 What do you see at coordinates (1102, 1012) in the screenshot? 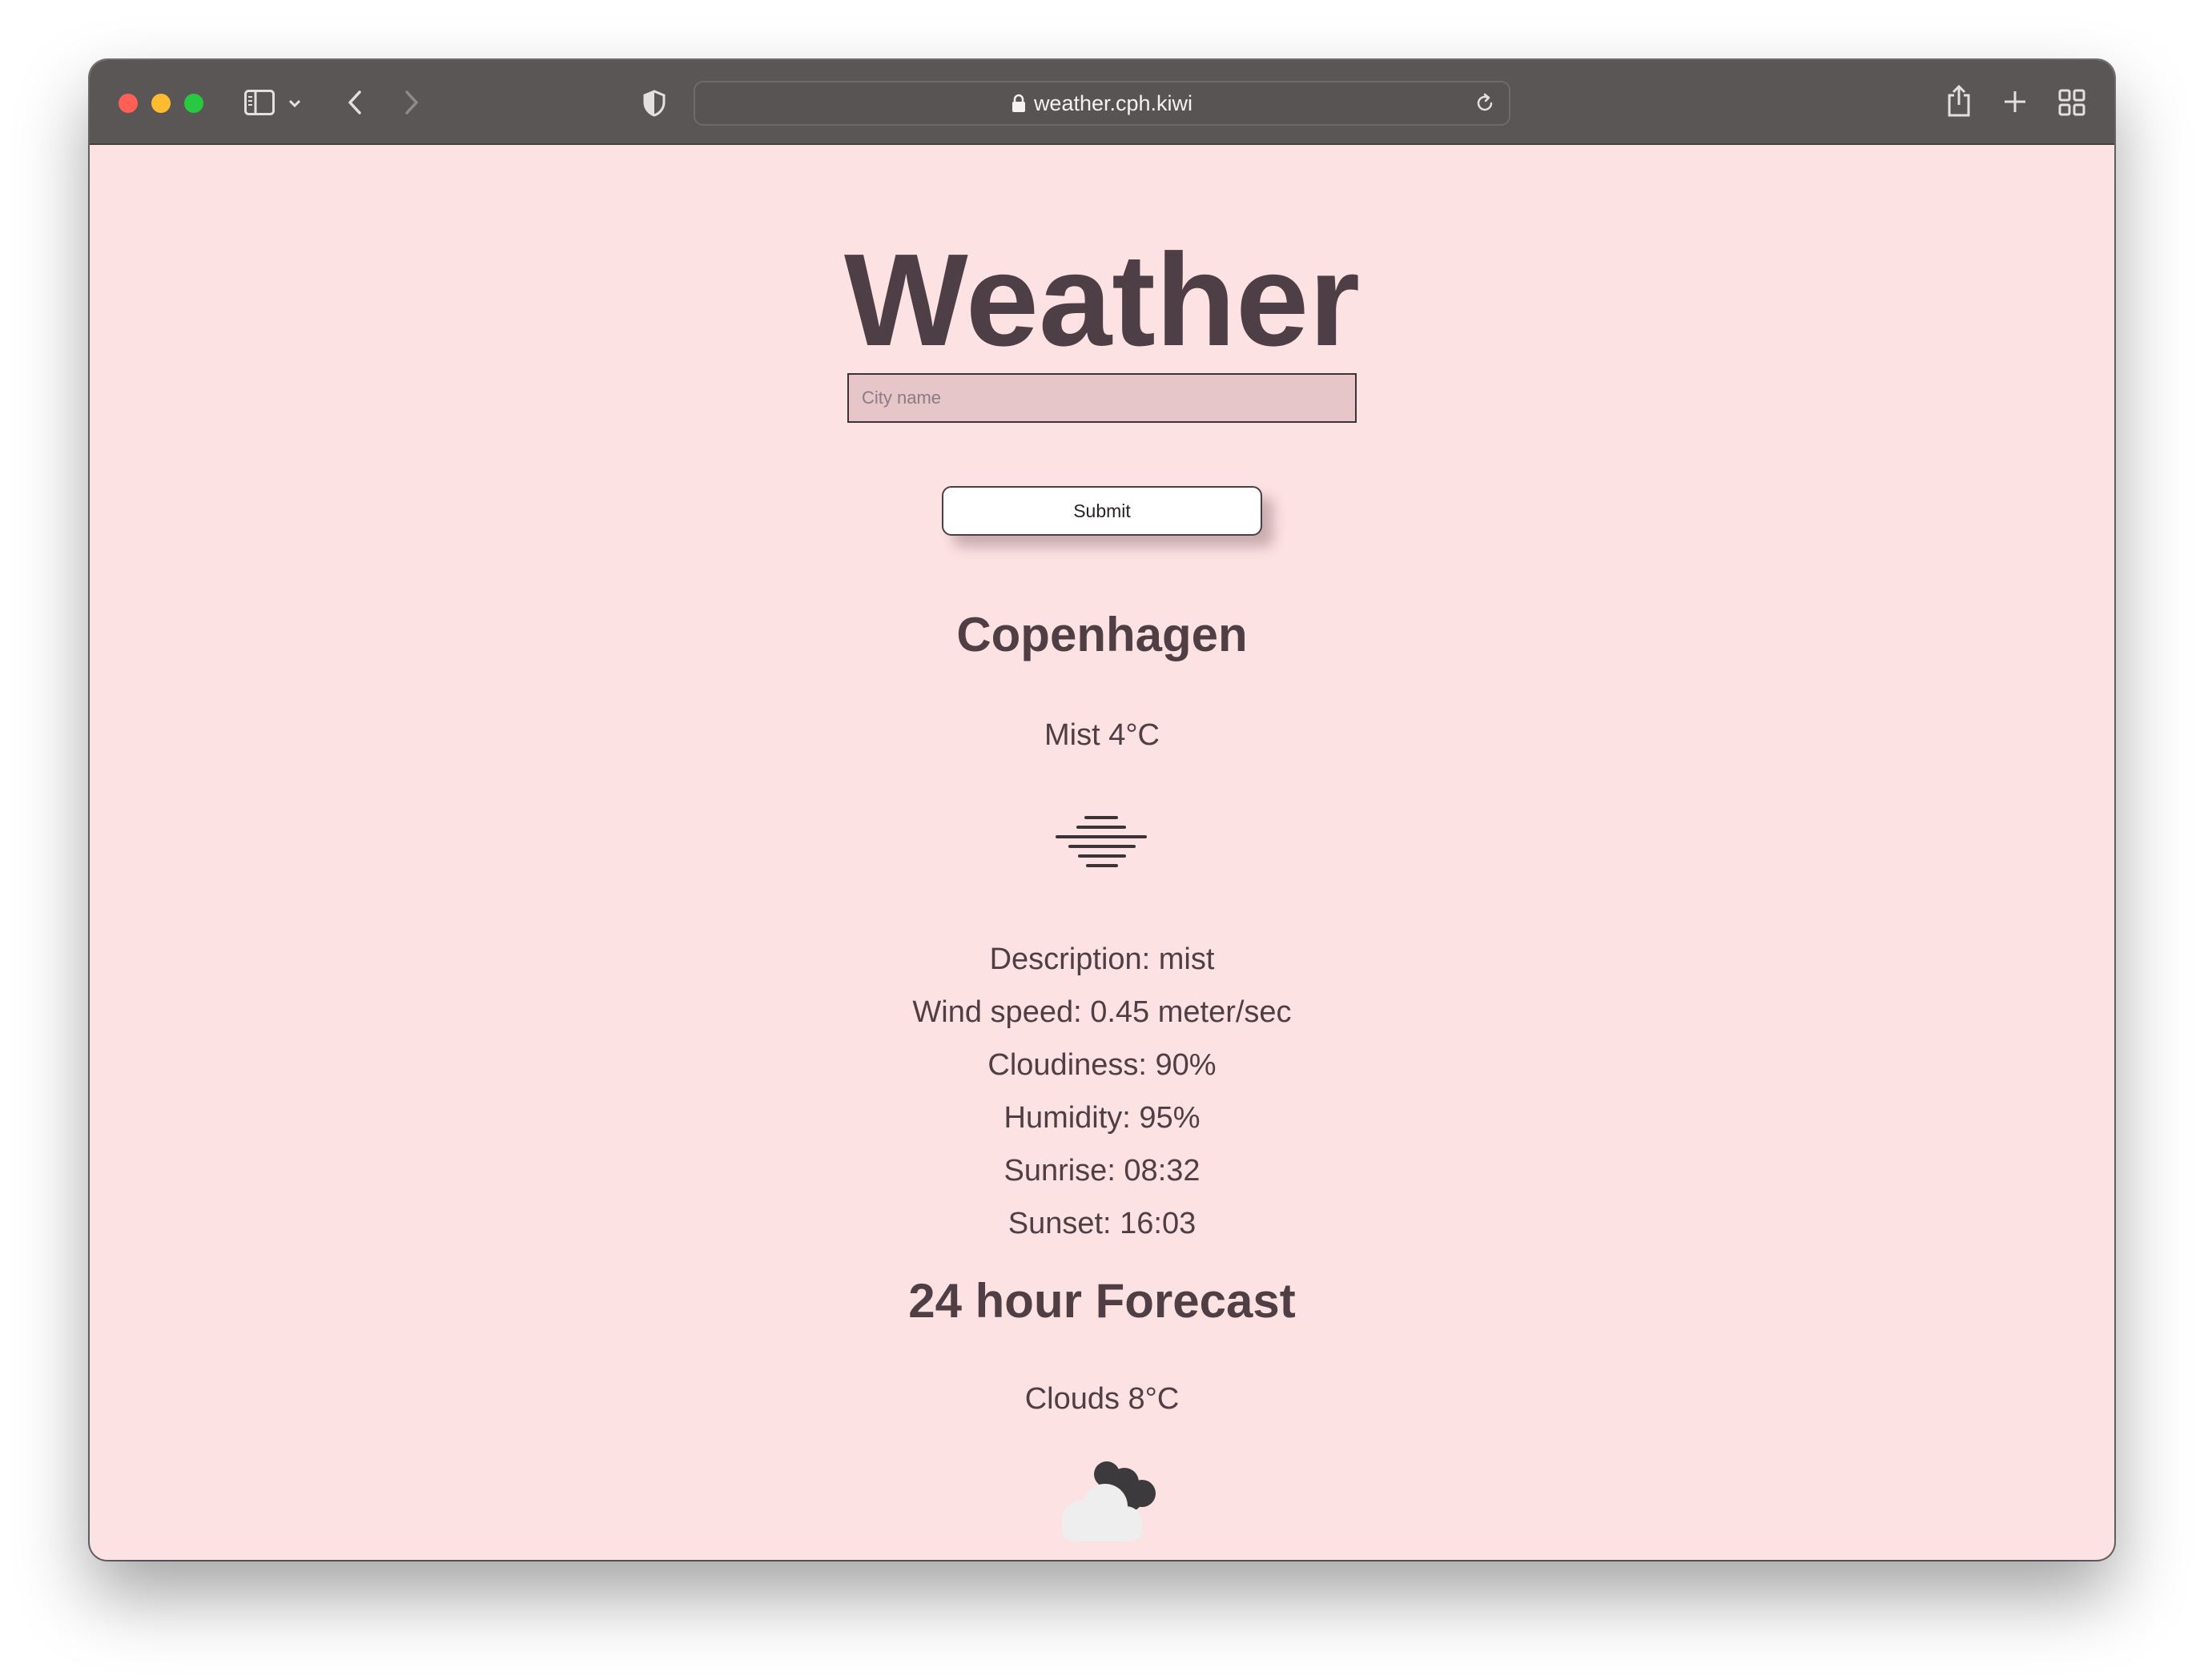
I see `detail-wind-speed: Wind speed: 0.45 meter/sec` at bounding box center [1102, 1012].